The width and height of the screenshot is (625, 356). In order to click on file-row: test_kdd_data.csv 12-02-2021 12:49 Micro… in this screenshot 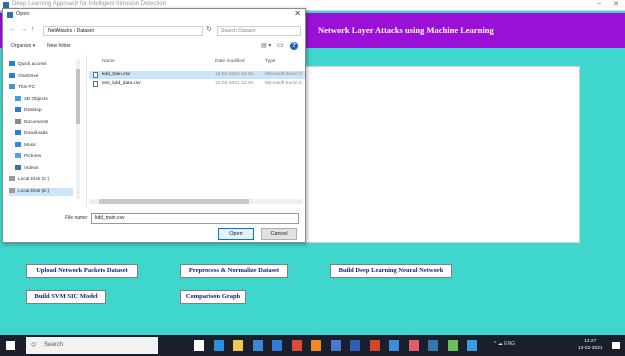, I will do `click(197, 84)`.